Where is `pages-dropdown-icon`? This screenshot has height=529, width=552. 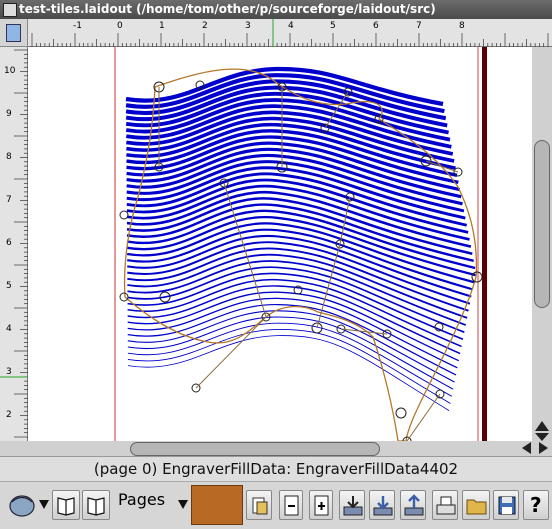 pages-dropdown-icon is located at coordinates (183, 504).